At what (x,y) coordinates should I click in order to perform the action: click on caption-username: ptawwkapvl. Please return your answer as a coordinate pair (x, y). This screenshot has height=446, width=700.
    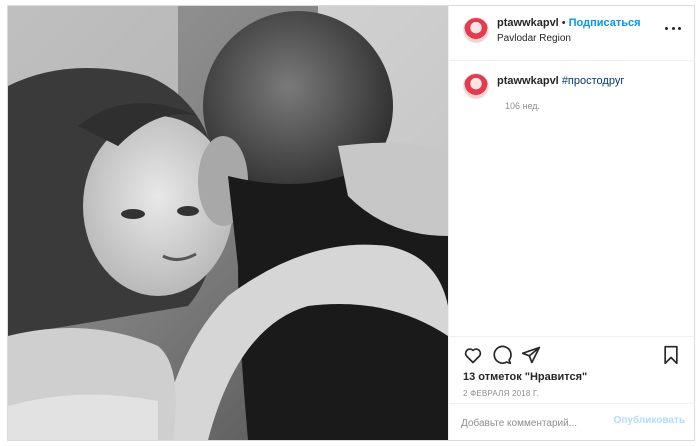
    Looking at the image, I should click on (528, 81).